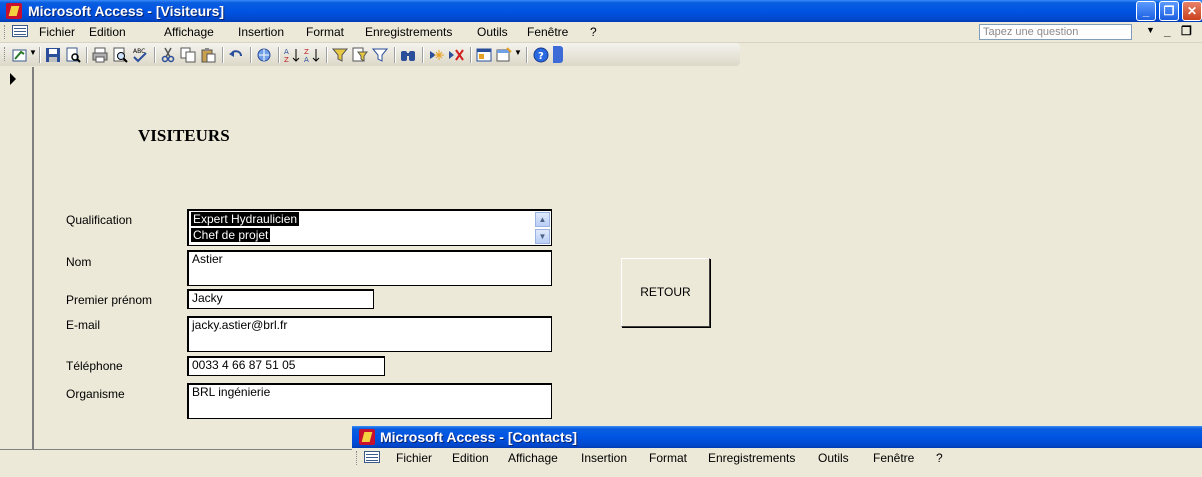 The image size is (1202, 477). What do you see at coordinates (542, 219) in the screenshot?
I see `scroll-up-icon: ▲` at bounding box center [542, 219].